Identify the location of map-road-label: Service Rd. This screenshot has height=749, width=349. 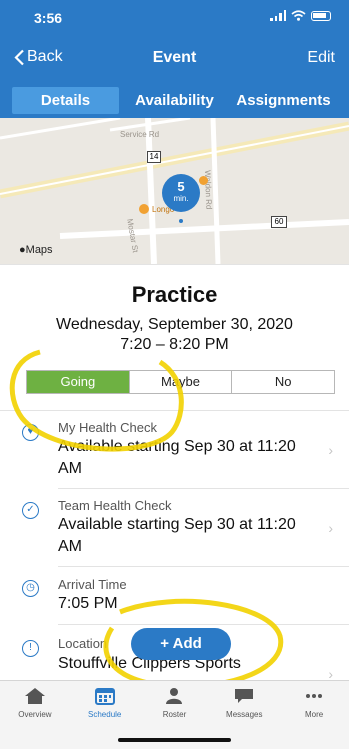
(140, 134).